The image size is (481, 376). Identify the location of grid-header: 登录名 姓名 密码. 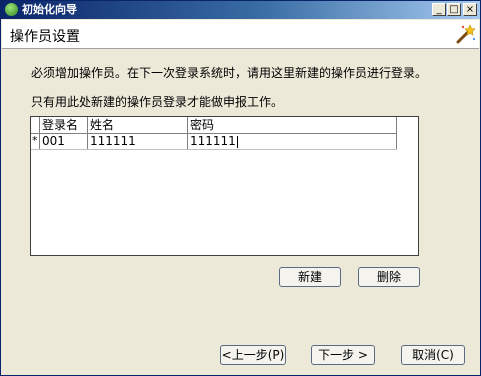
(214, 125).